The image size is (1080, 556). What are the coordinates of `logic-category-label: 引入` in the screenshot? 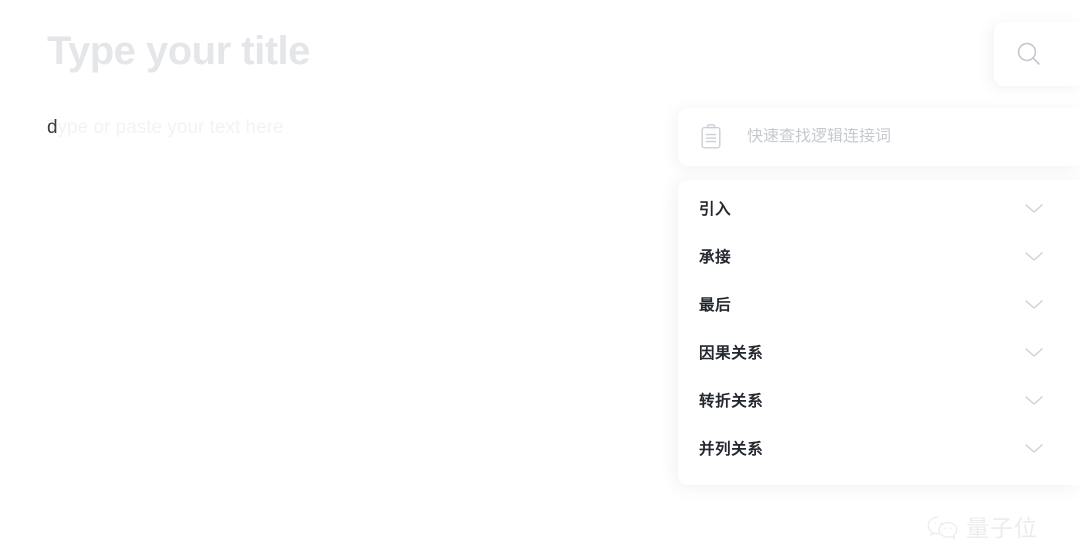 It's located at (715, 209).